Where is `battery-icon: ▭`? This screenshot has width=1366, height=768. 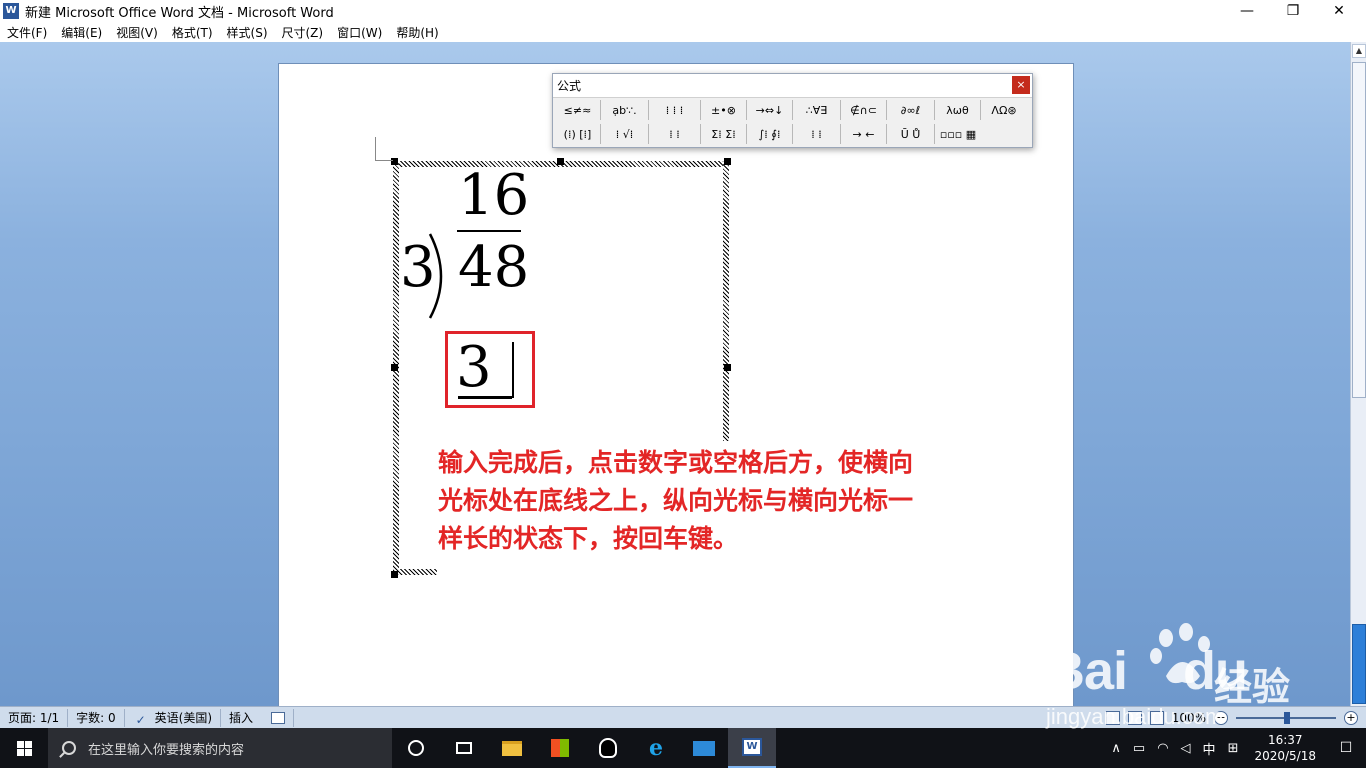 battery-icon: ▭ is located at coordinates (1139, 748).